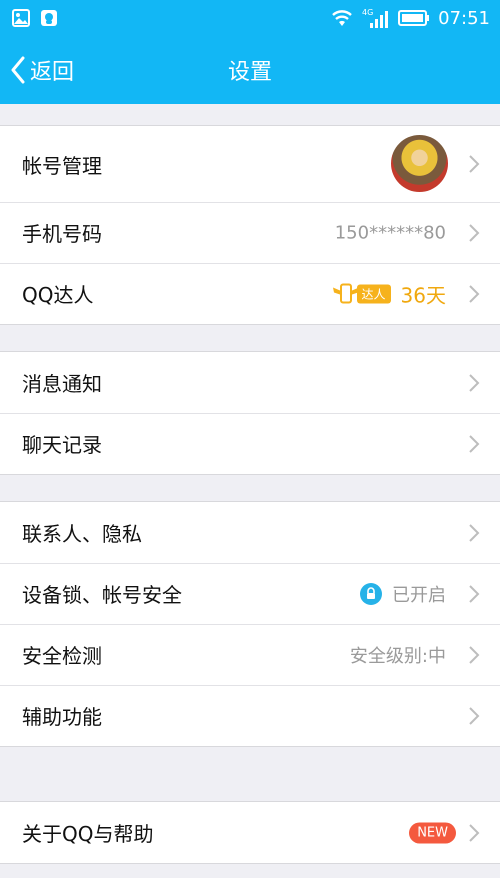 The height and width of the screenshot is (878, 500). I want to click on phone-number-value: 150******80, so click(390, 232).